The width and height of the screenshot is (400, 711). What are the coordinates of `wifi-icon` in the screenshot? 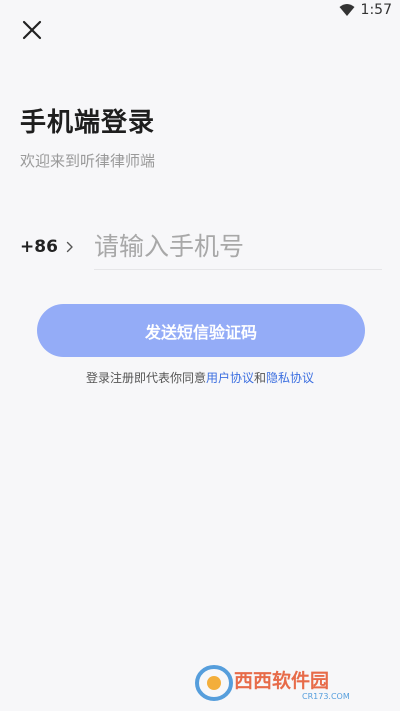 It's located at (347, 10).